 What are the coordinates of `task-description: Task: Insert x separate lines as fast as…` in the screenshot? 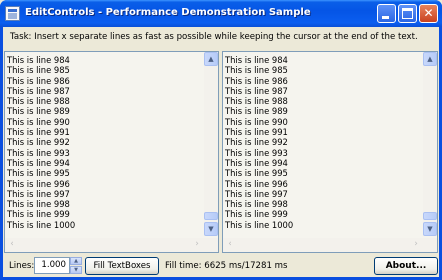 It's located at (214, 37).